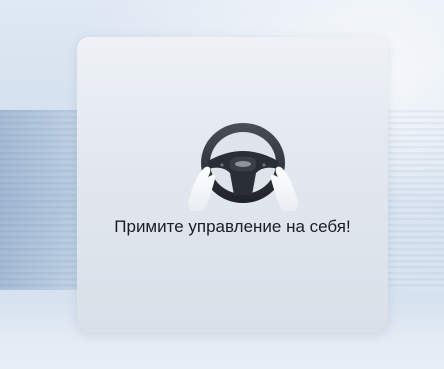  What do you see at coordinates (243, 165) in the screenshot?
I see `steering-wheel-hands-icon` at bounding box center [243, 165].